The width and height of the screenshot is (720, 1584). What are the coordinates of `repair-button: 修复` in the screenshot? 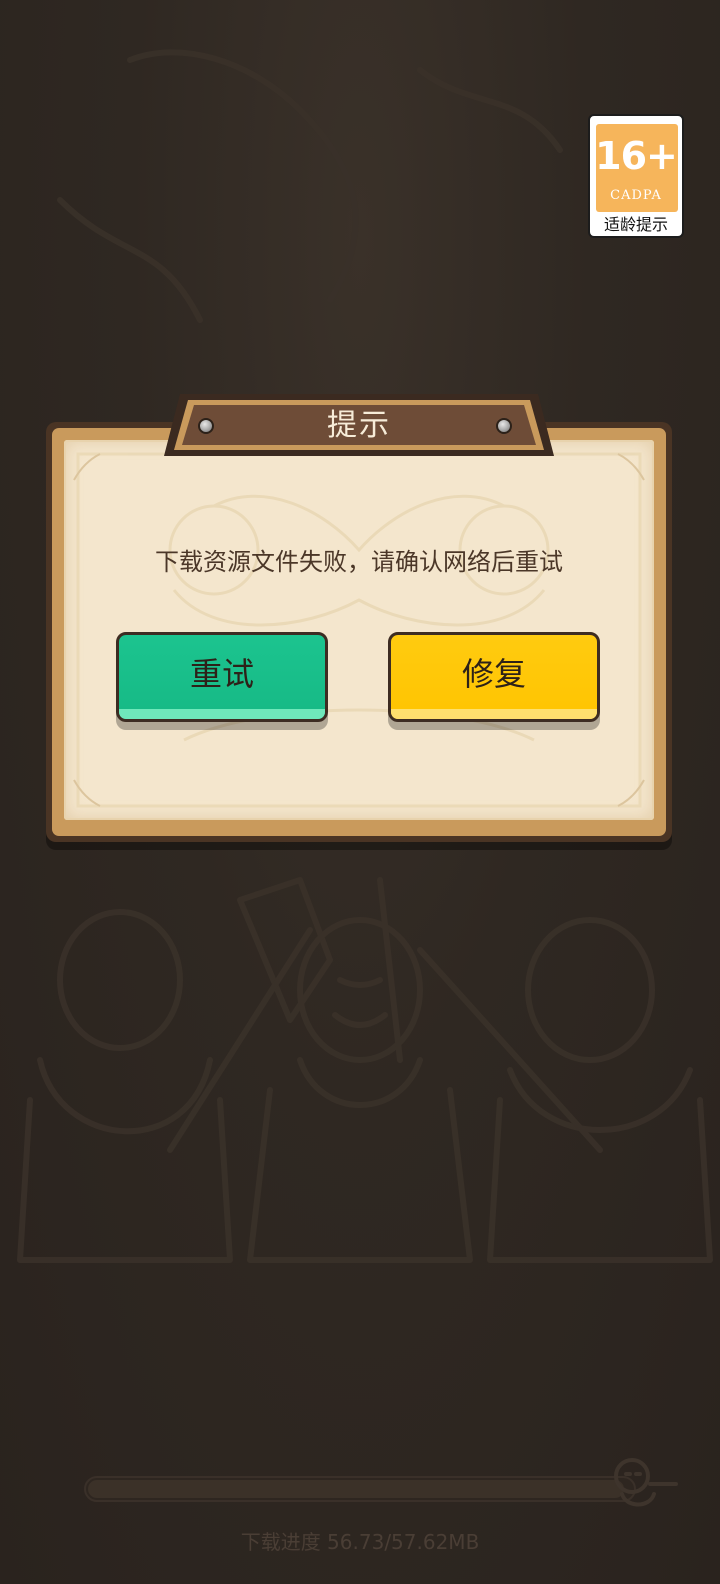 It's located at (494, 677).